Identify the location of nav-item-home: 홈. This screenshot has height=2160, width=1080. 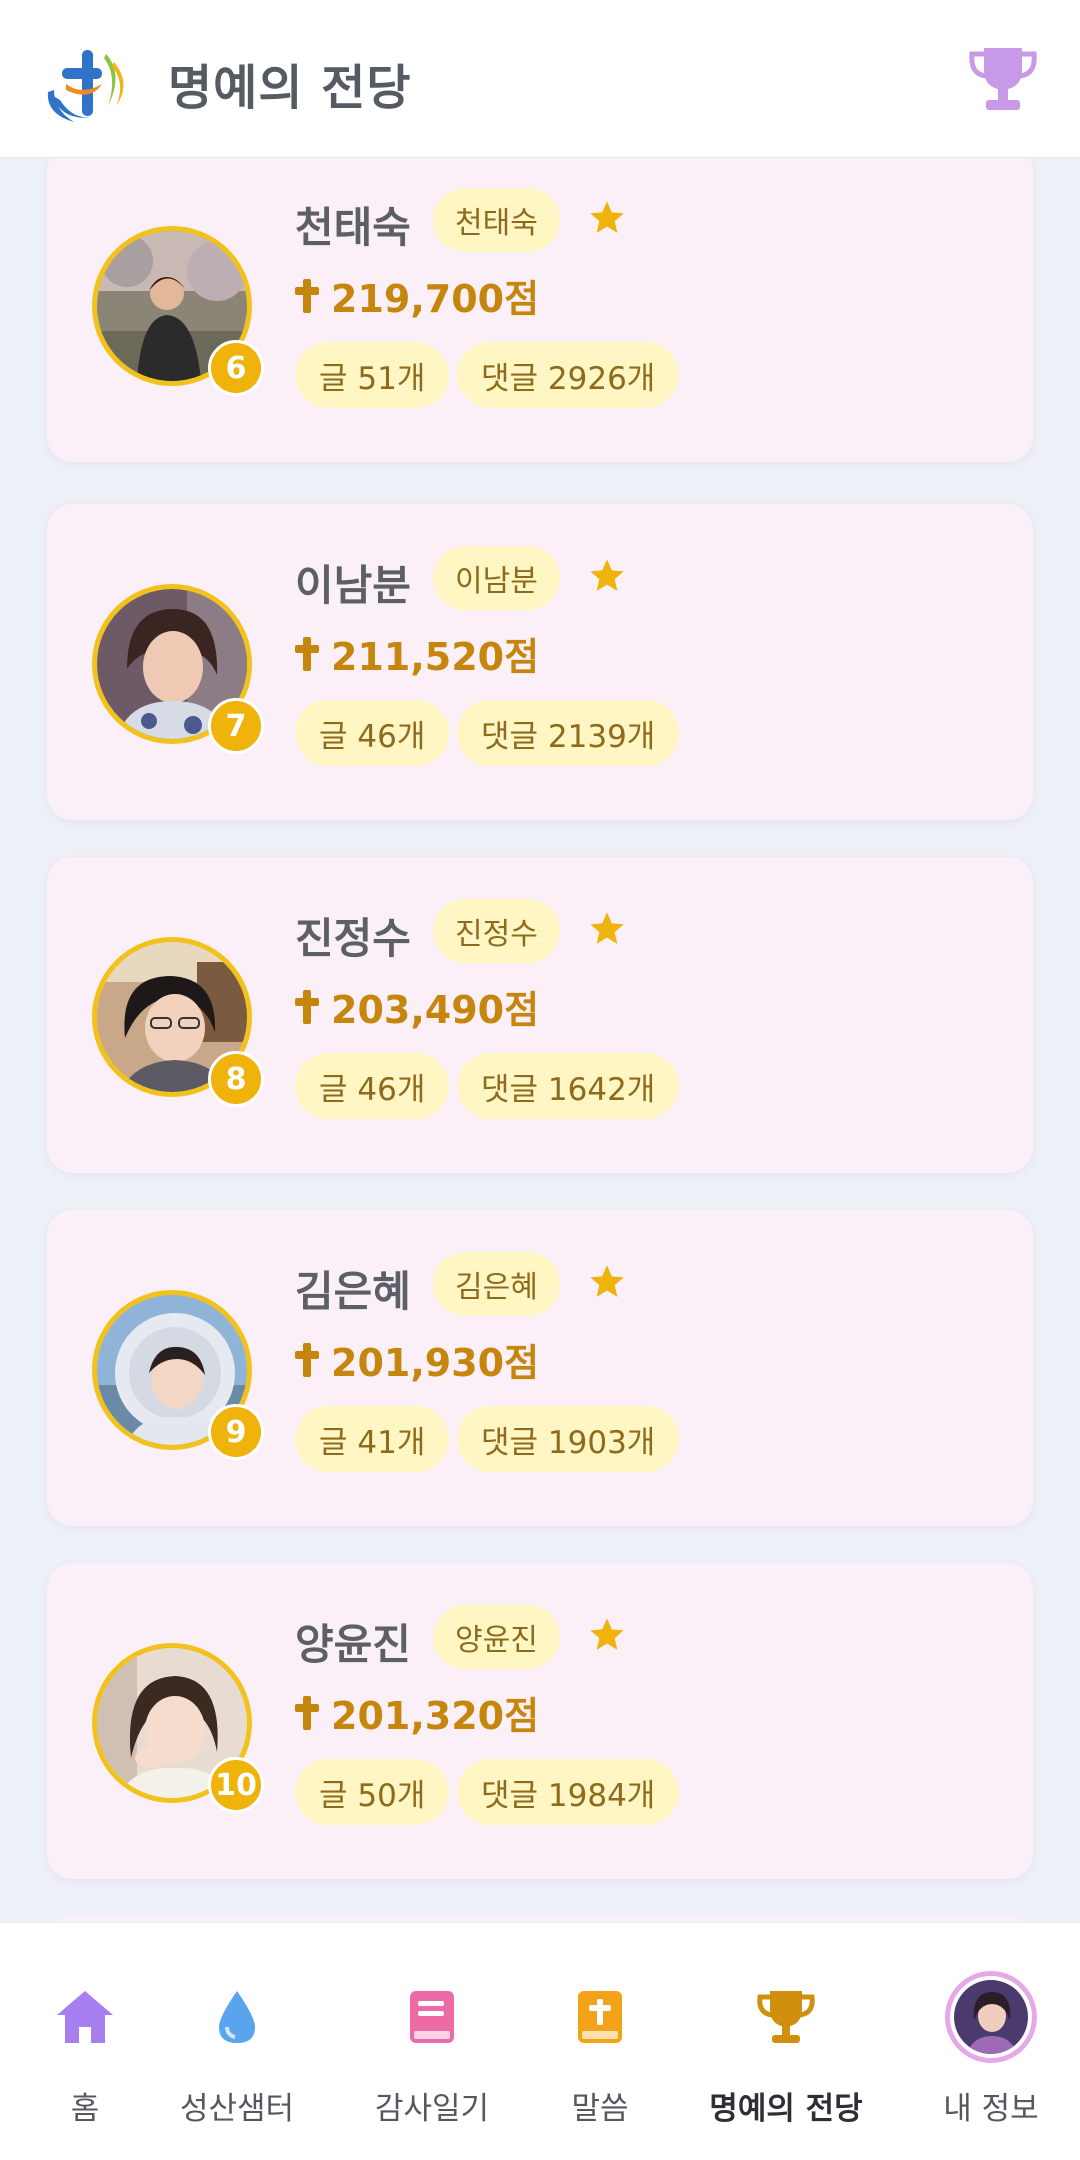
(85, 2041).